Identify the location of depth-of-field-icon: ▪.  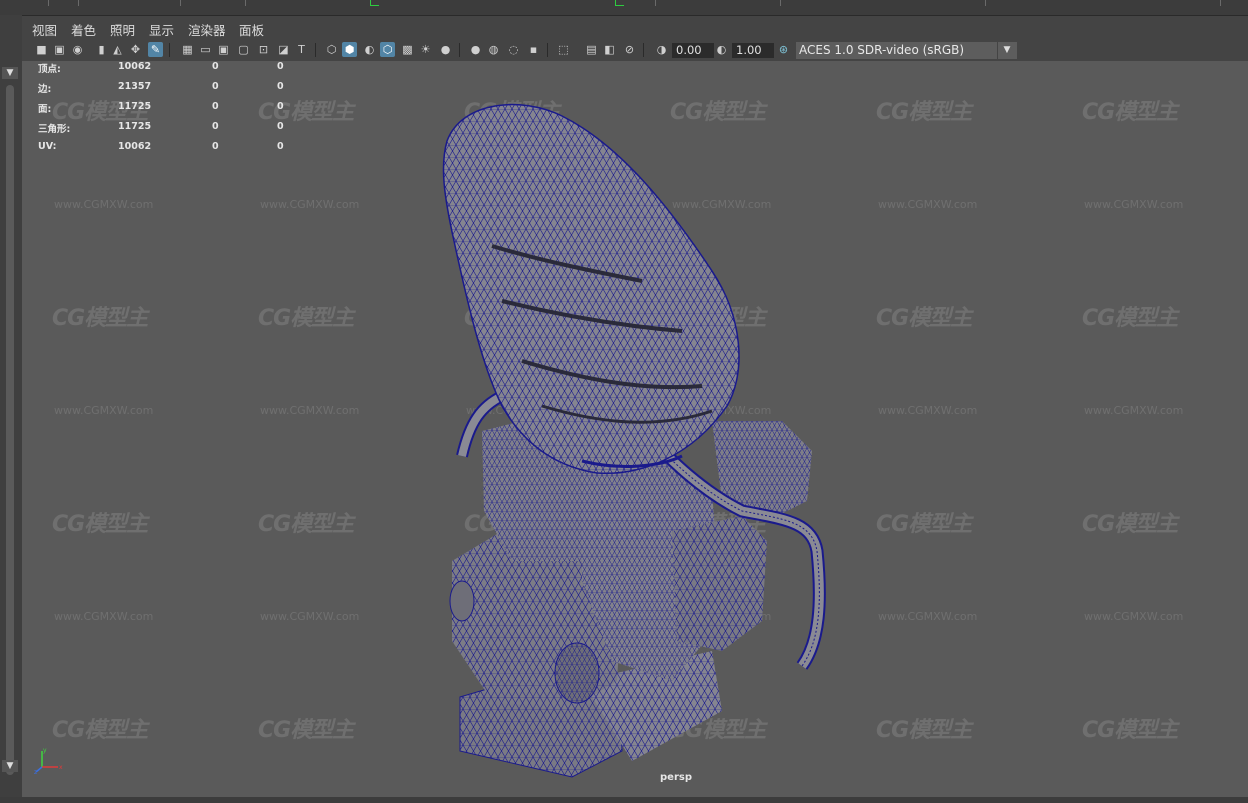
(533, 49).